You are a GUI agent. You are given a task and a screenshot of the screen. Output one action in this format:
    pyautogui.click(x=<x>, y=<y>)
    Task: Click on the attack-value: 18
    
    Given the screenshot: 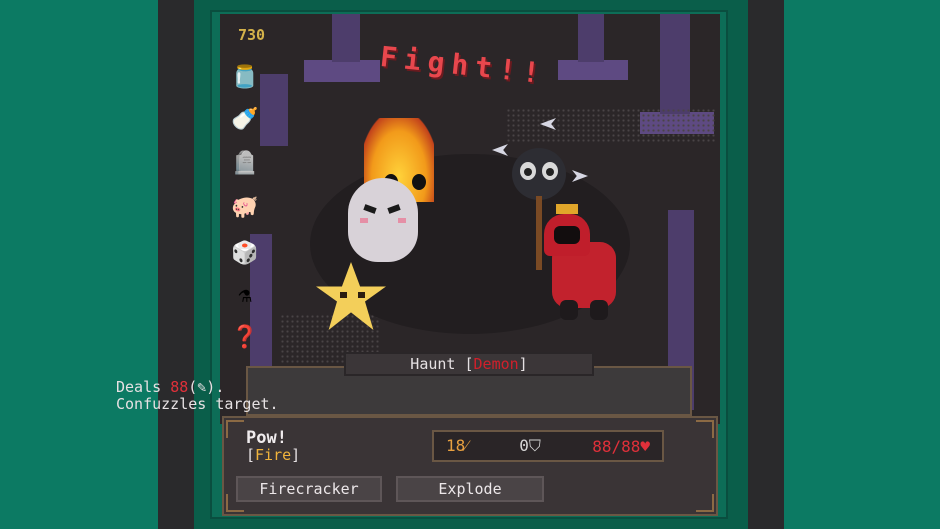 What is the action you would take?
    pyautogui.click(x=456, y=445)
    